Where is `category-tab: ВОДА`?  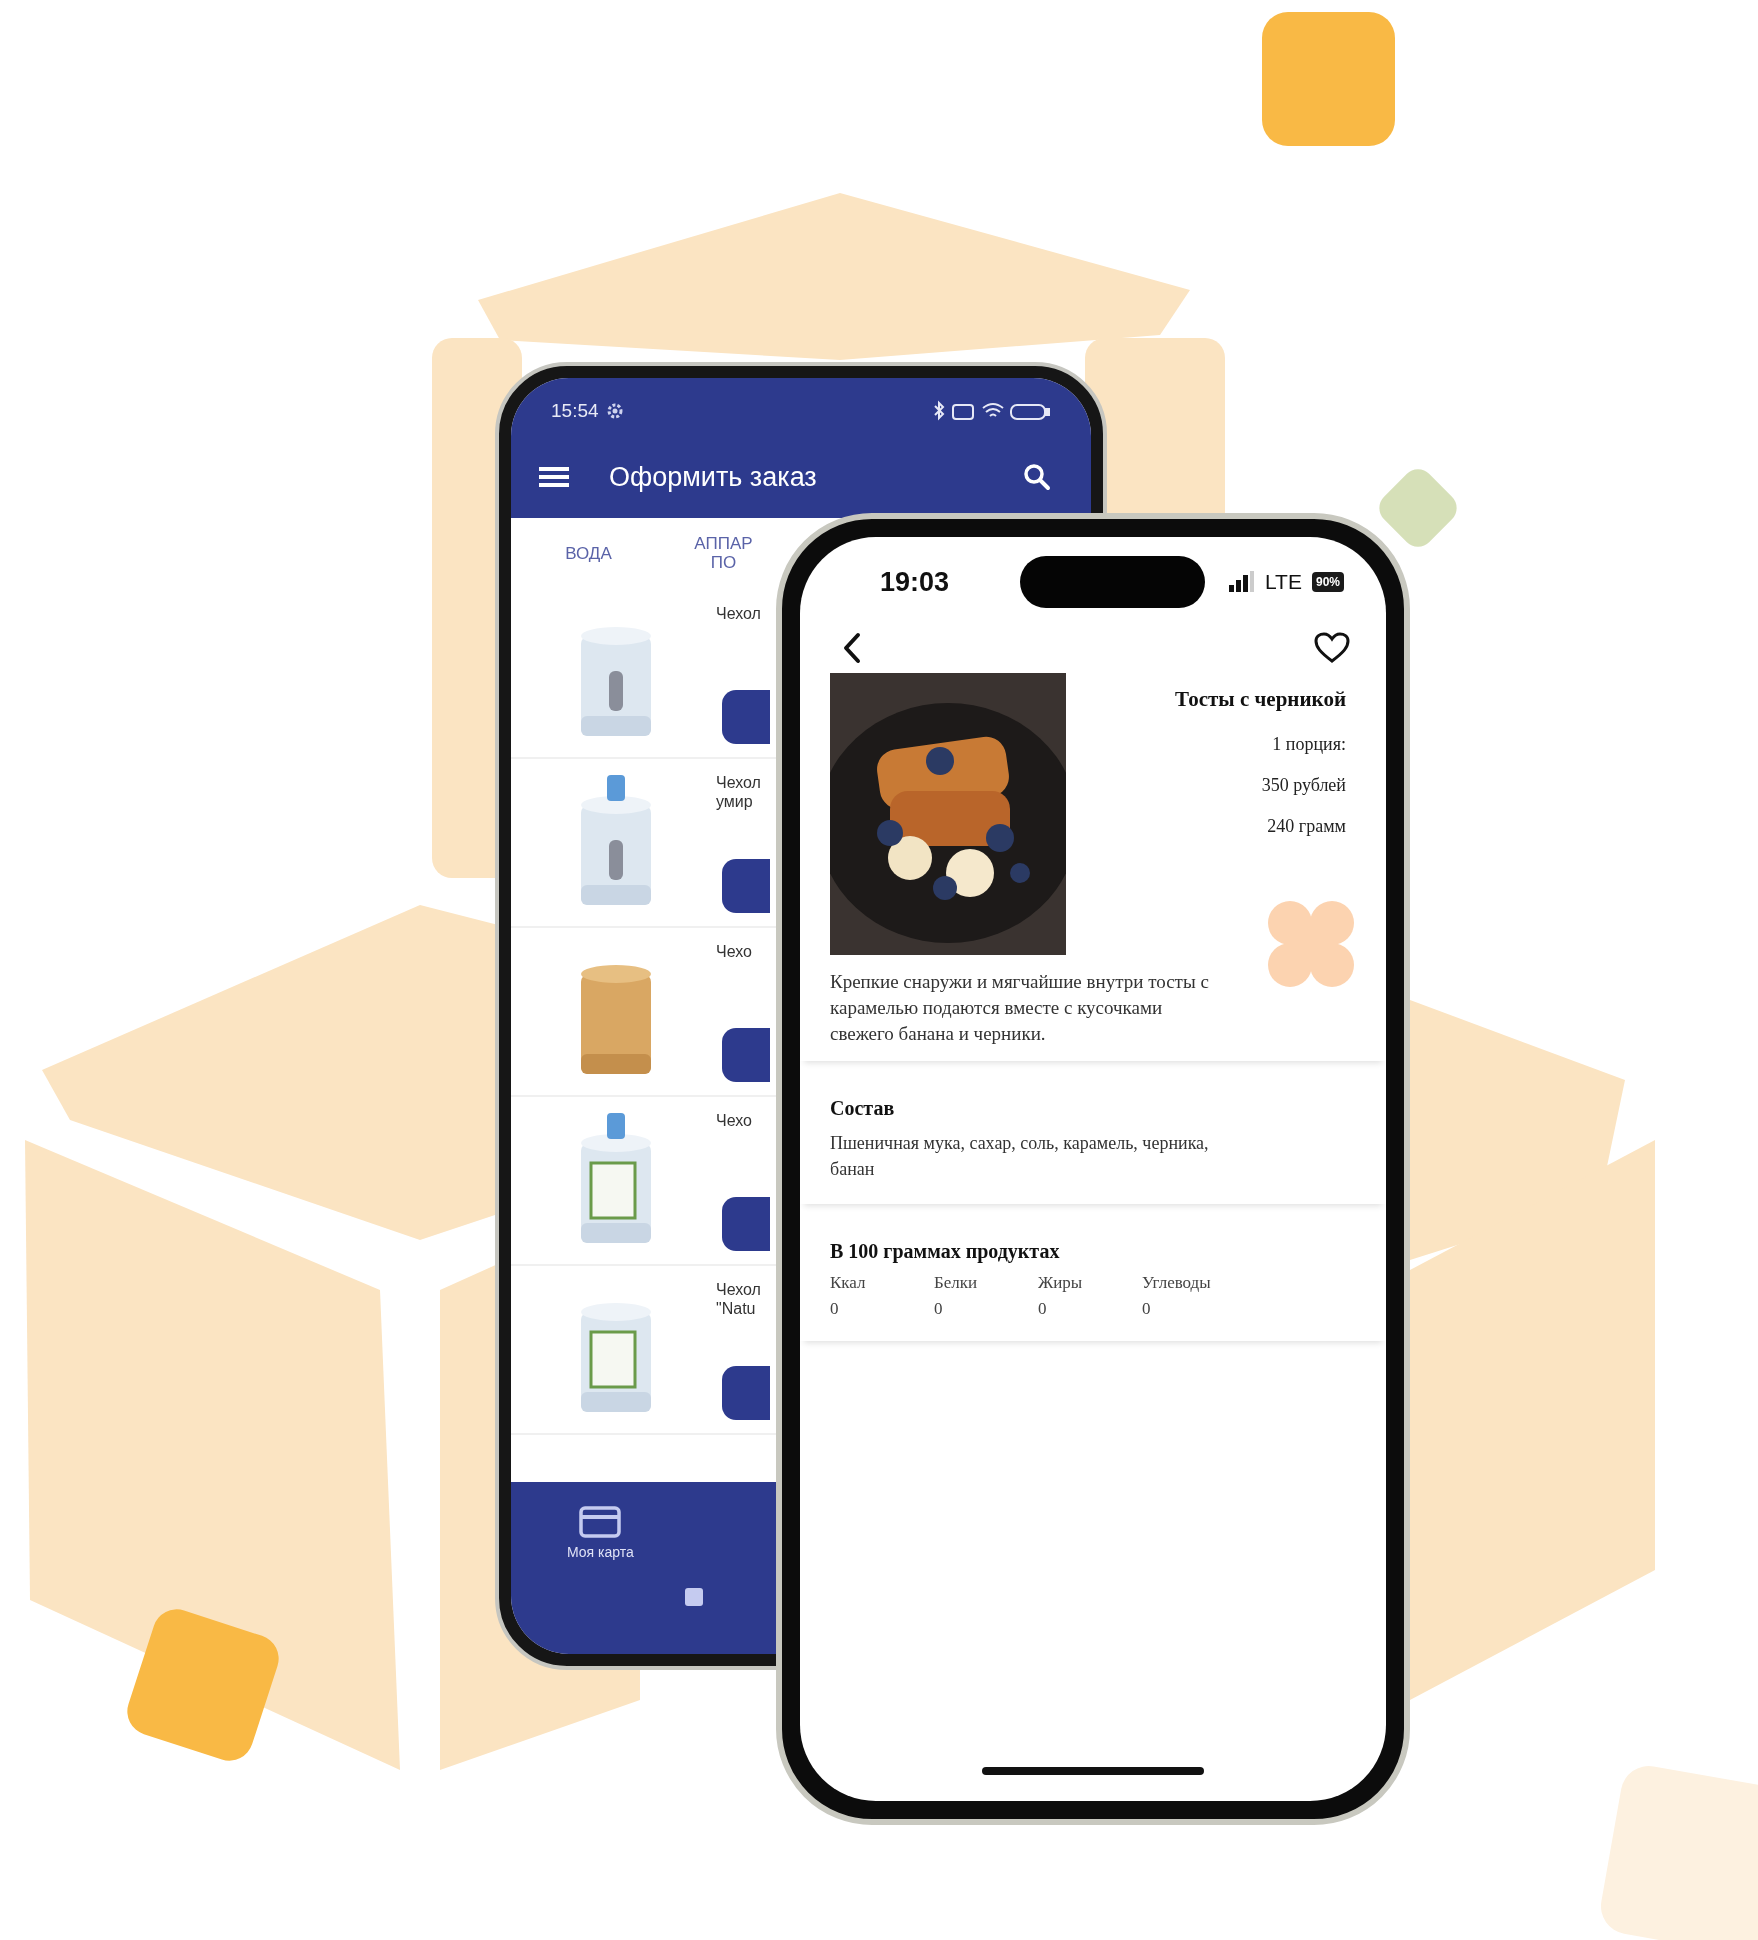 category-tab: ВОДА is located at coordinates (588, 554).